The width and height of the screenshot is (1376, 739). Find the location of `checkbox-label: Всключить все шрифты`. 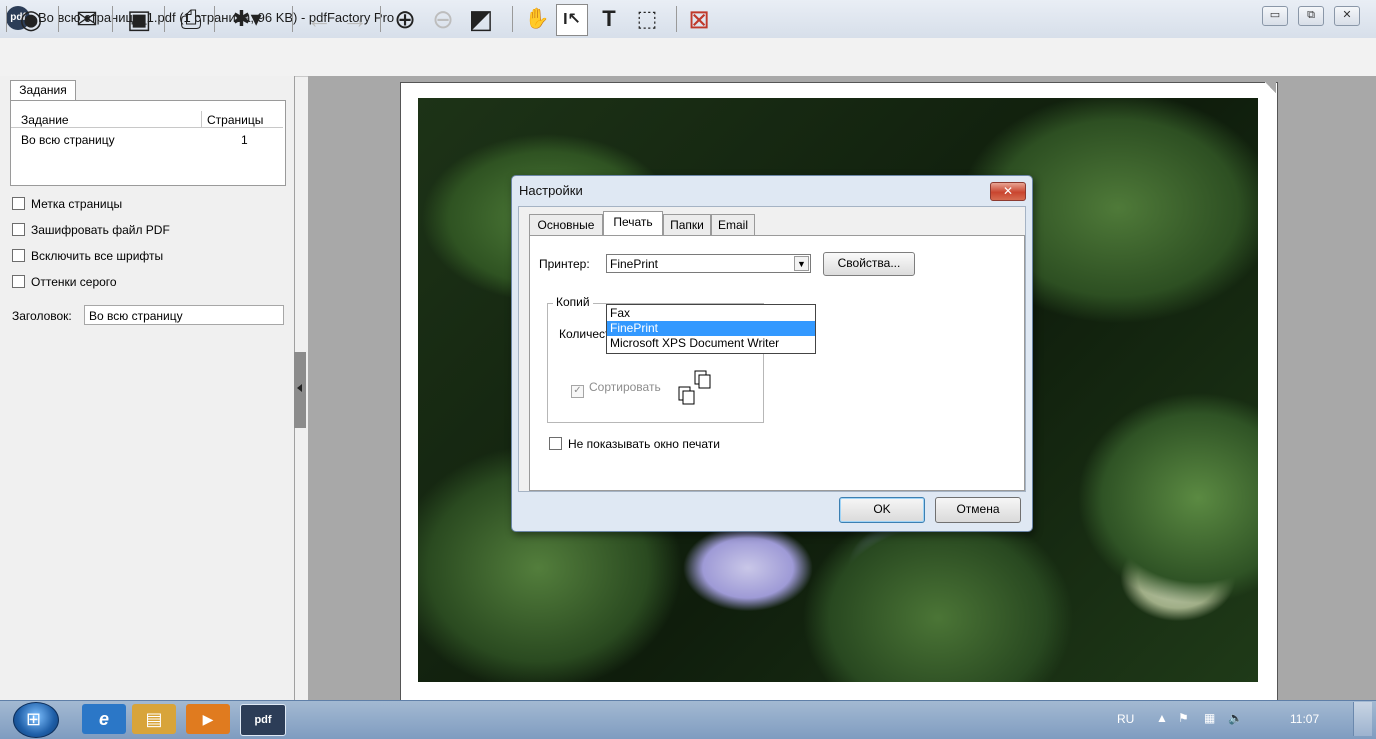

checkbox-label: Всключить все шрифты is located at coordinates (97, 256).